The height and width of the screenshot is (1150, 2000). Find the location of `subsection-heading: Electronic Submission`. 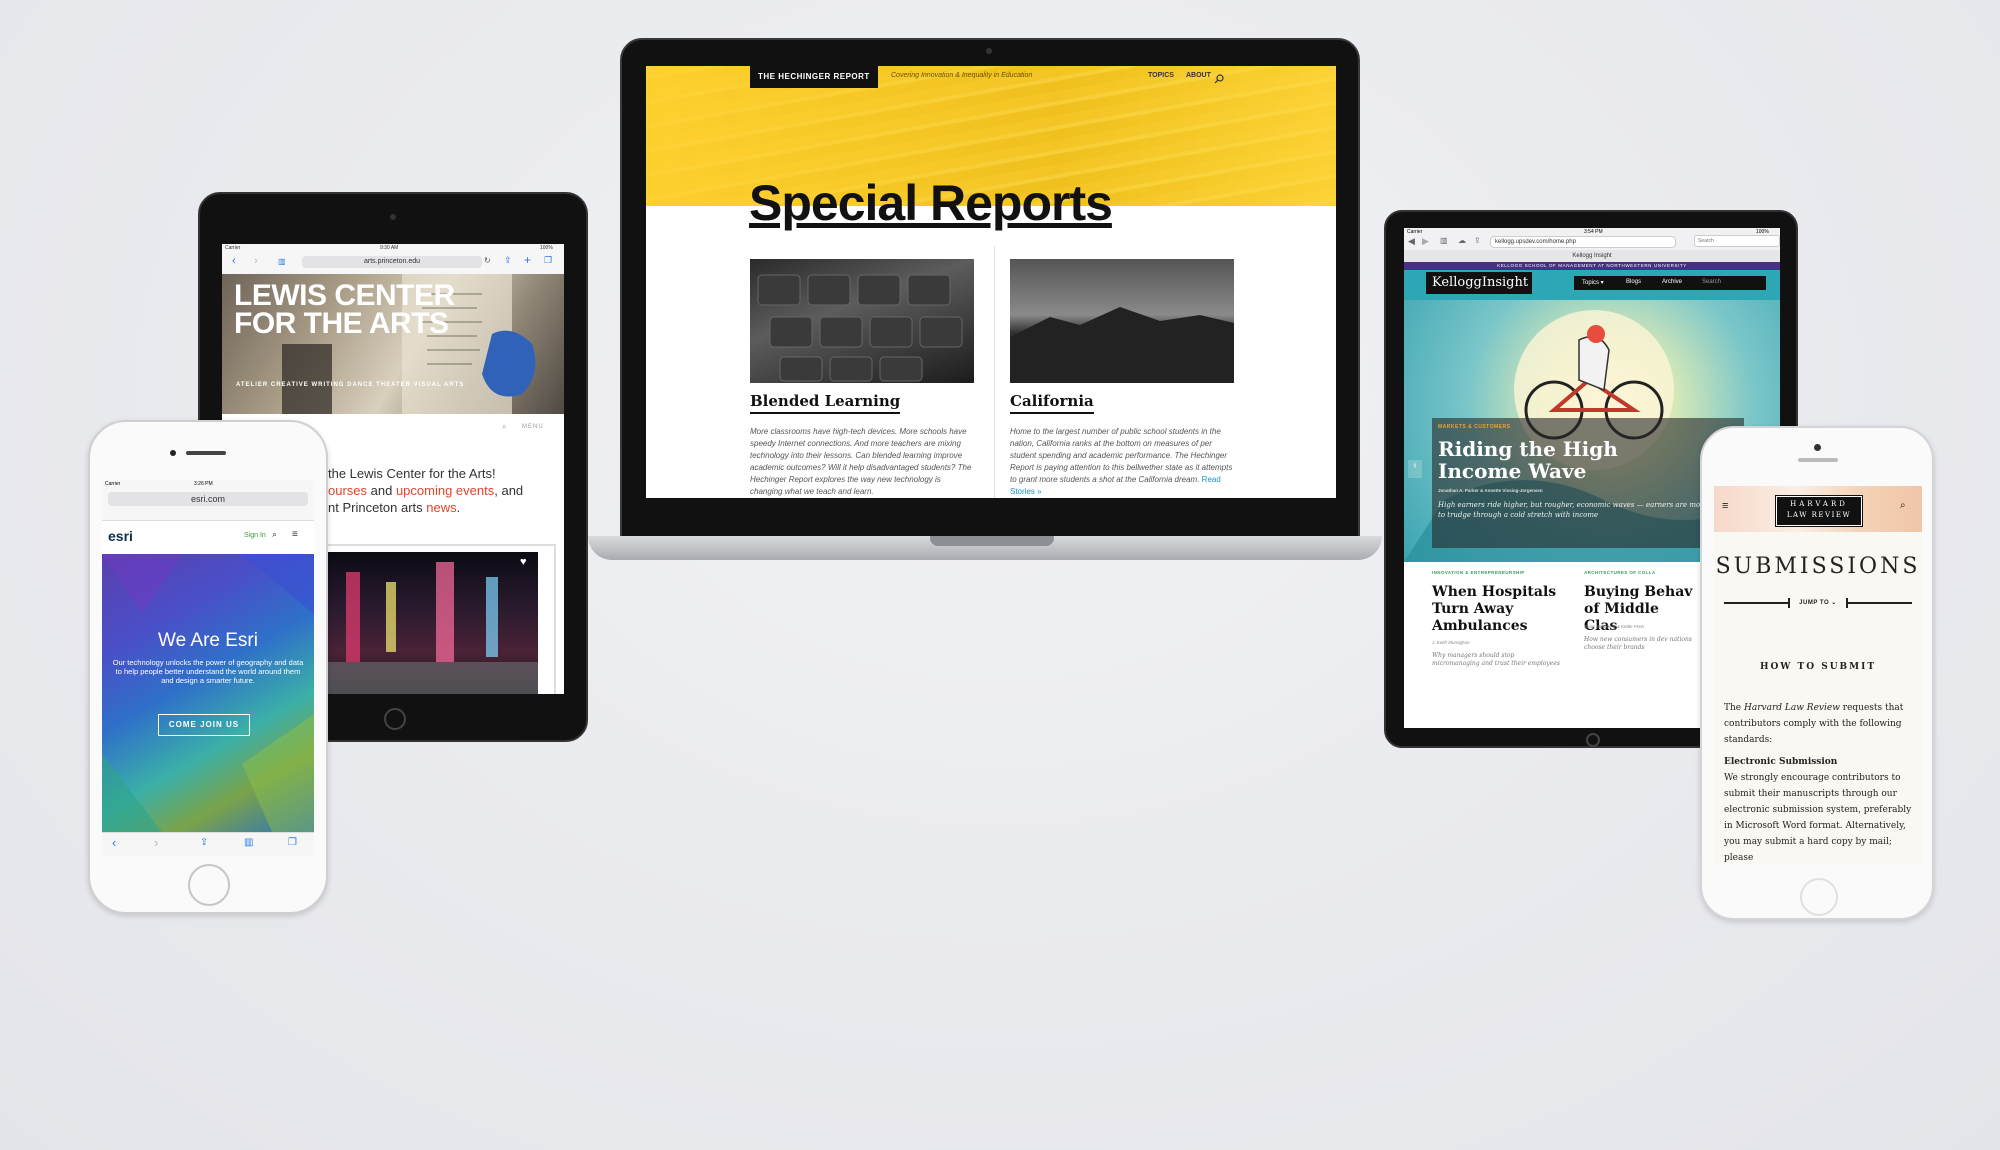

subsection-heading: Electronic Submission is located at coordinates (1781, 762).